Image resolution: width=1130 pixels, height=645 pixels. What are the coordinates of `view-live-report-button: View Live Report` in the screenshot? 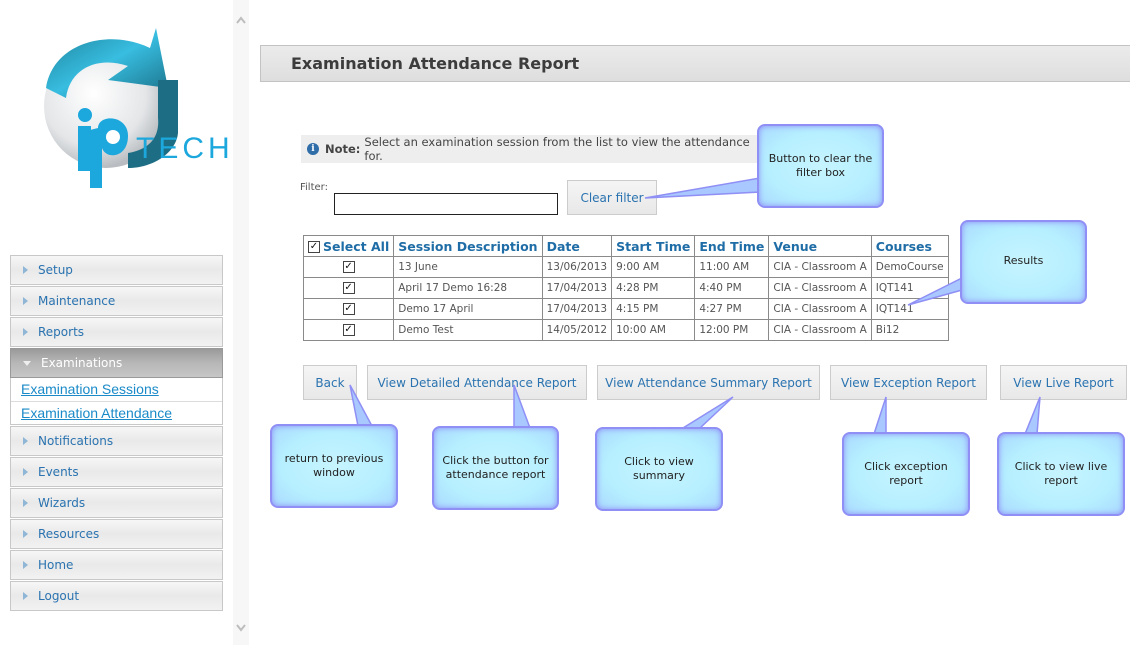 It's located at (1063, 382).